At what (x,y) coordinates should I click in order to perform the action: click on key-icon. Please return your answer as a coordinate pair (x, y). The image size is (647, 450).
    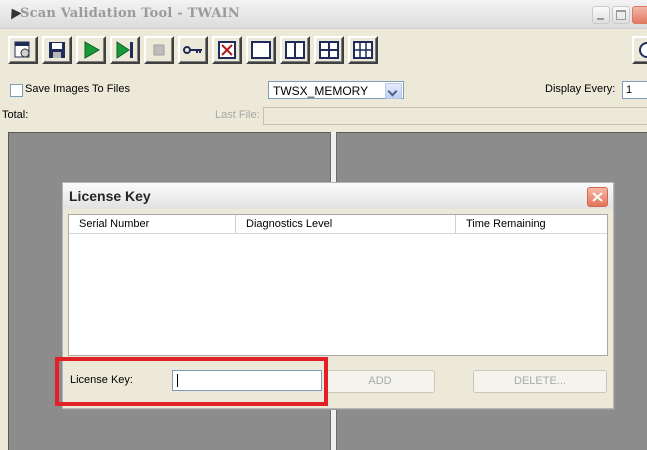
    Looking at the image, I should click on (192, 50).